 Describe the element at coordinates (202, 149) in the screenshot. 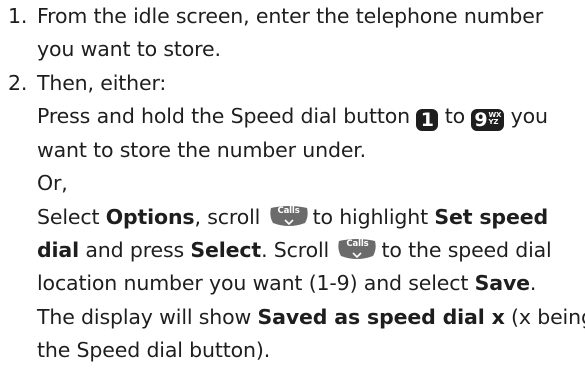

I see `option-hold-line-2: want to store the number under.` at that location.